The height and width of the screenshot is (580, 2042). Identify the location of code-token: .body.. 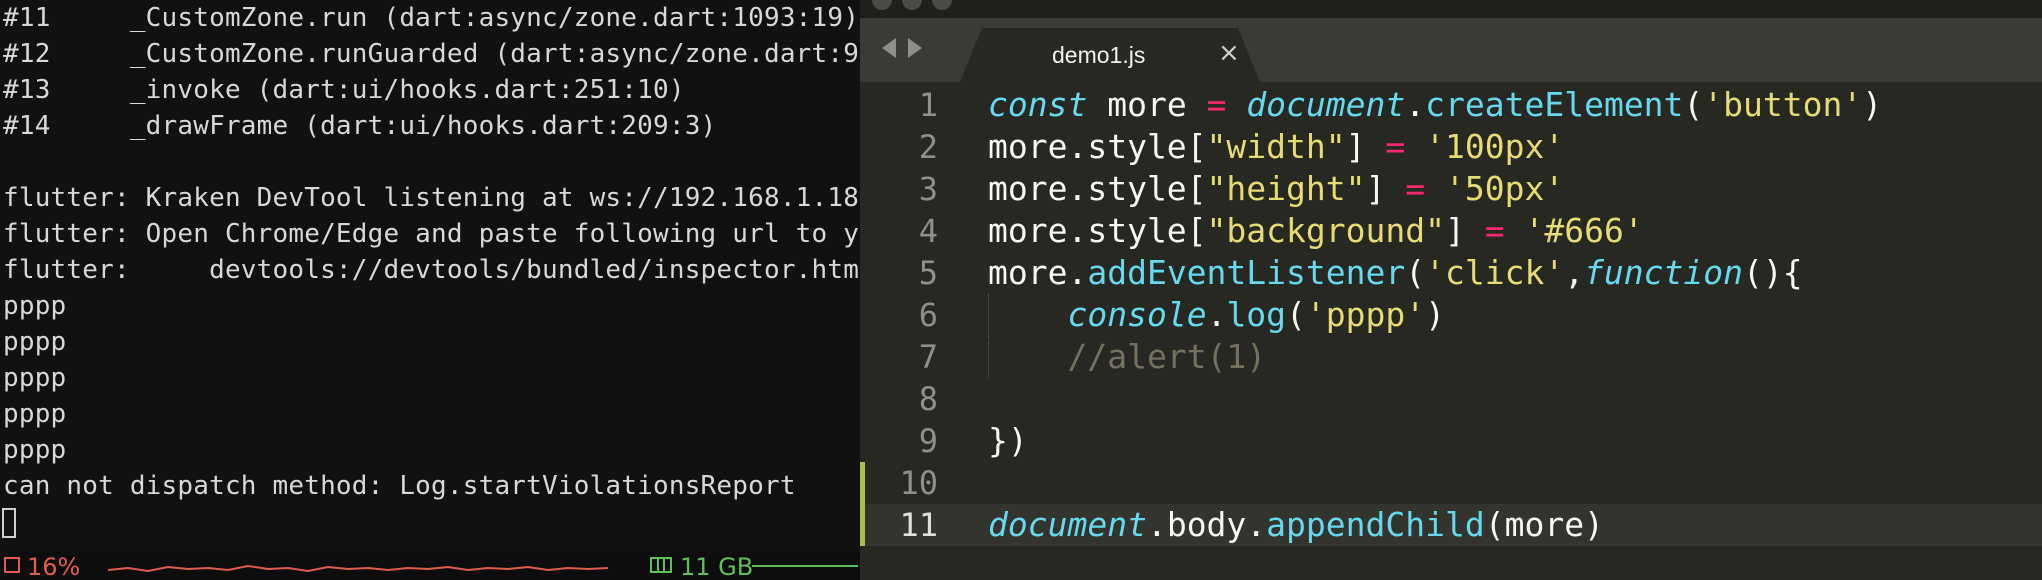
(1206, 524).